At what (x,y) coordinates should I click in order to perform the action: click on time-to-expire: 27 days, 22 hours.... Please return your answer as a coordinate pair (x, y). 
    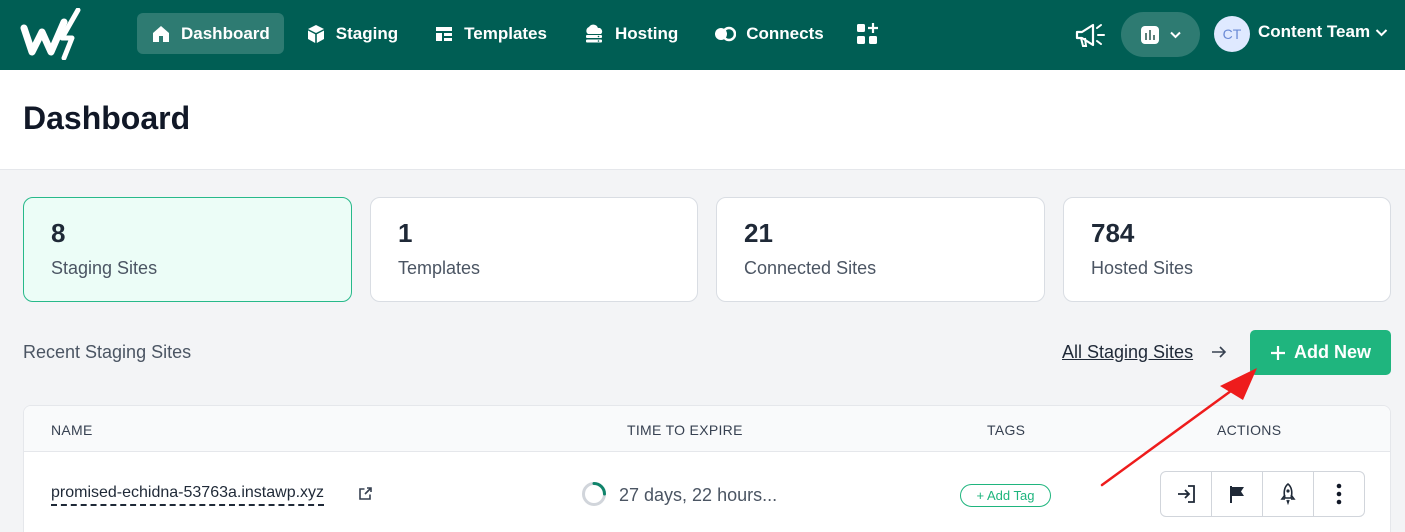
    Looking at the image, I should click on (698, 495).